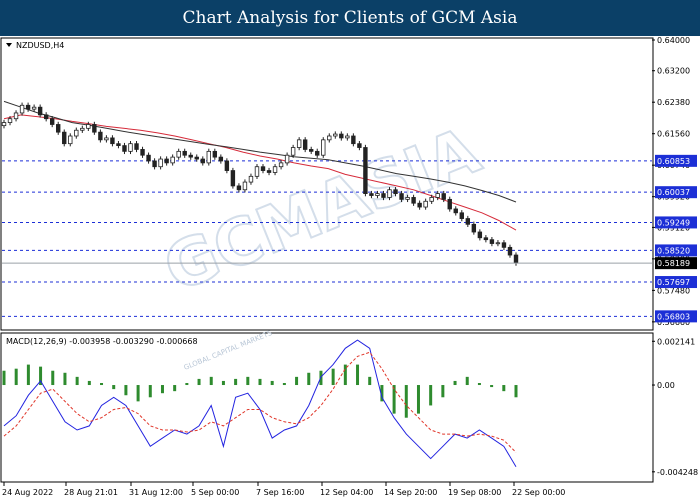 This screenshot has height=500, width=700. I want to click on level-label: 0.60037, so click(673, 192).